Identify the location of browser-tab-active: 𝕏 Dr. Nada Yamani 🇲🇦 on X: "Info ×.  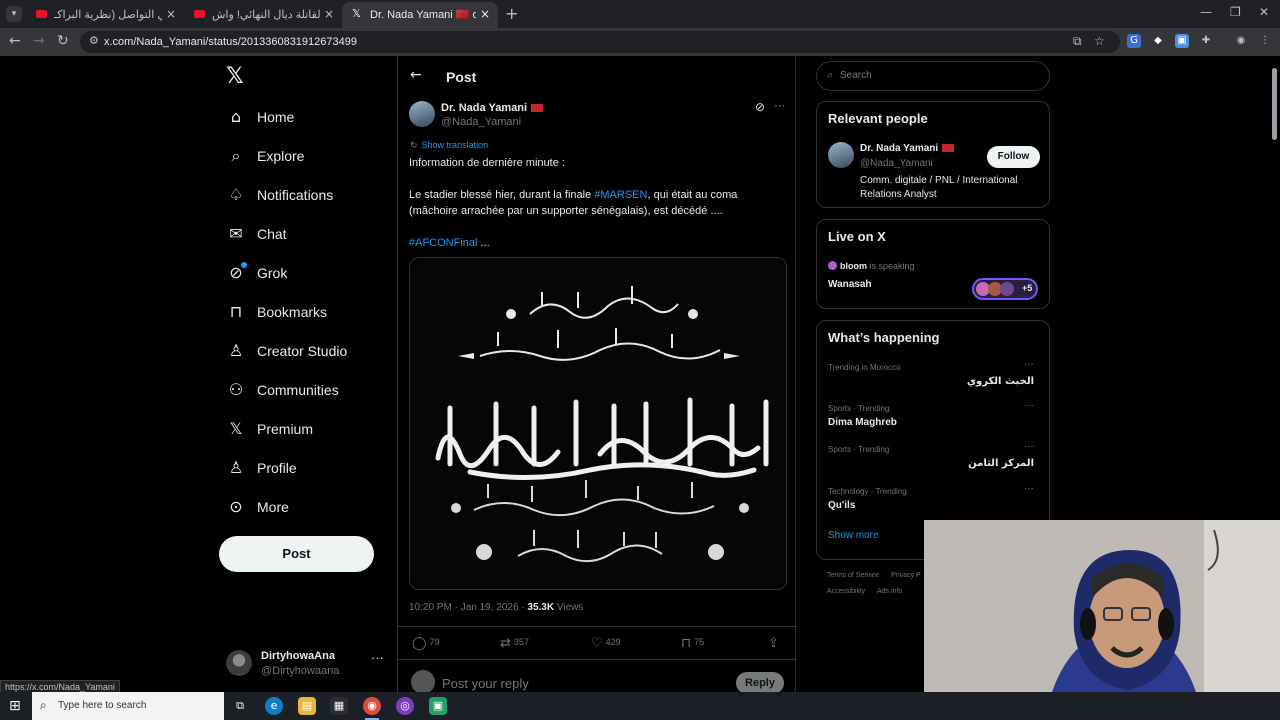
(420, 15).